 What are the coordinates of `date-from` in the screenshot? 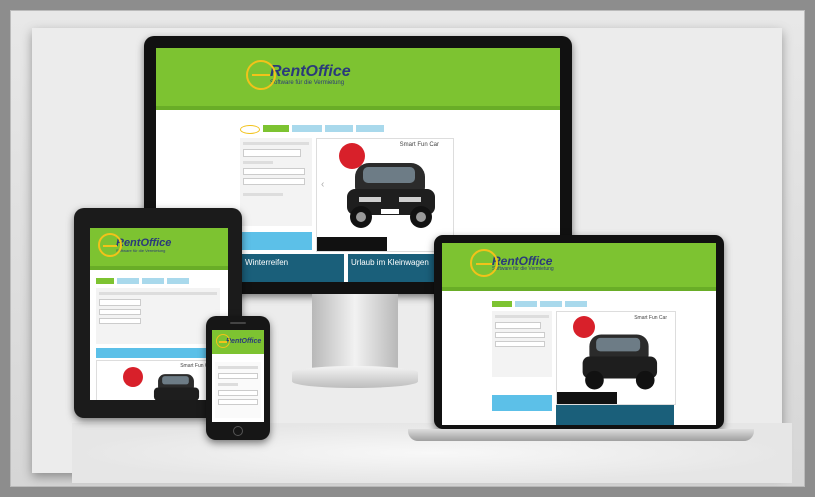 It's located at (274, 171).